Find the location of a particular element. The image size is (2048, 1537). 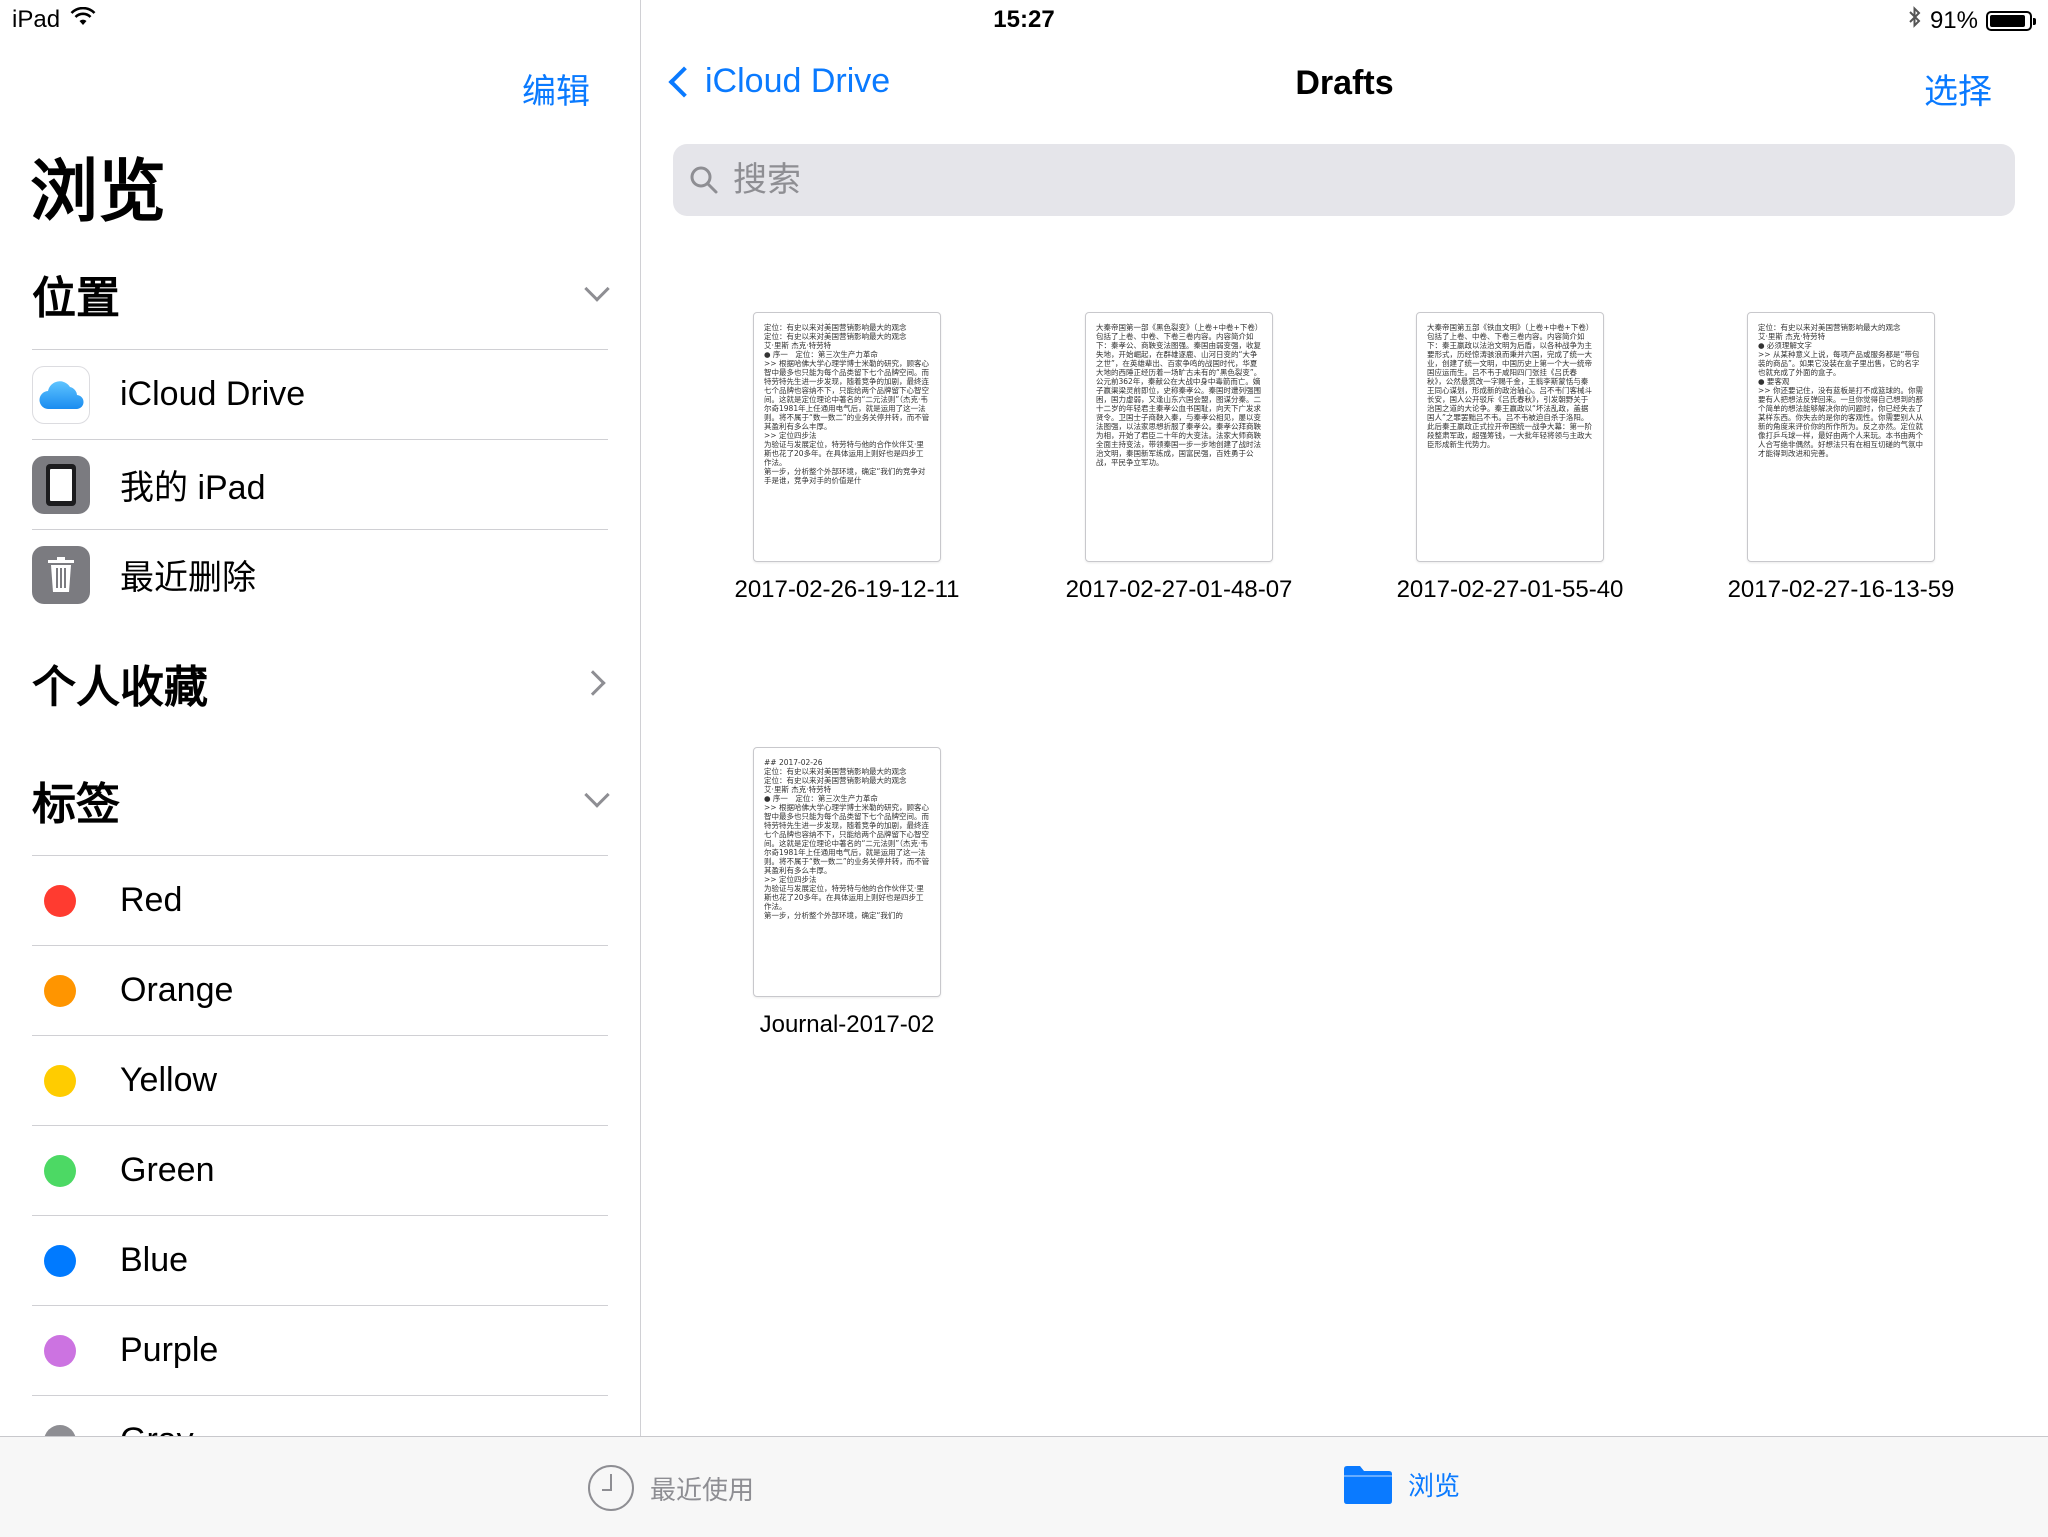

sidebar-item-label: 最近删除 is located at coordinates (188, 578).